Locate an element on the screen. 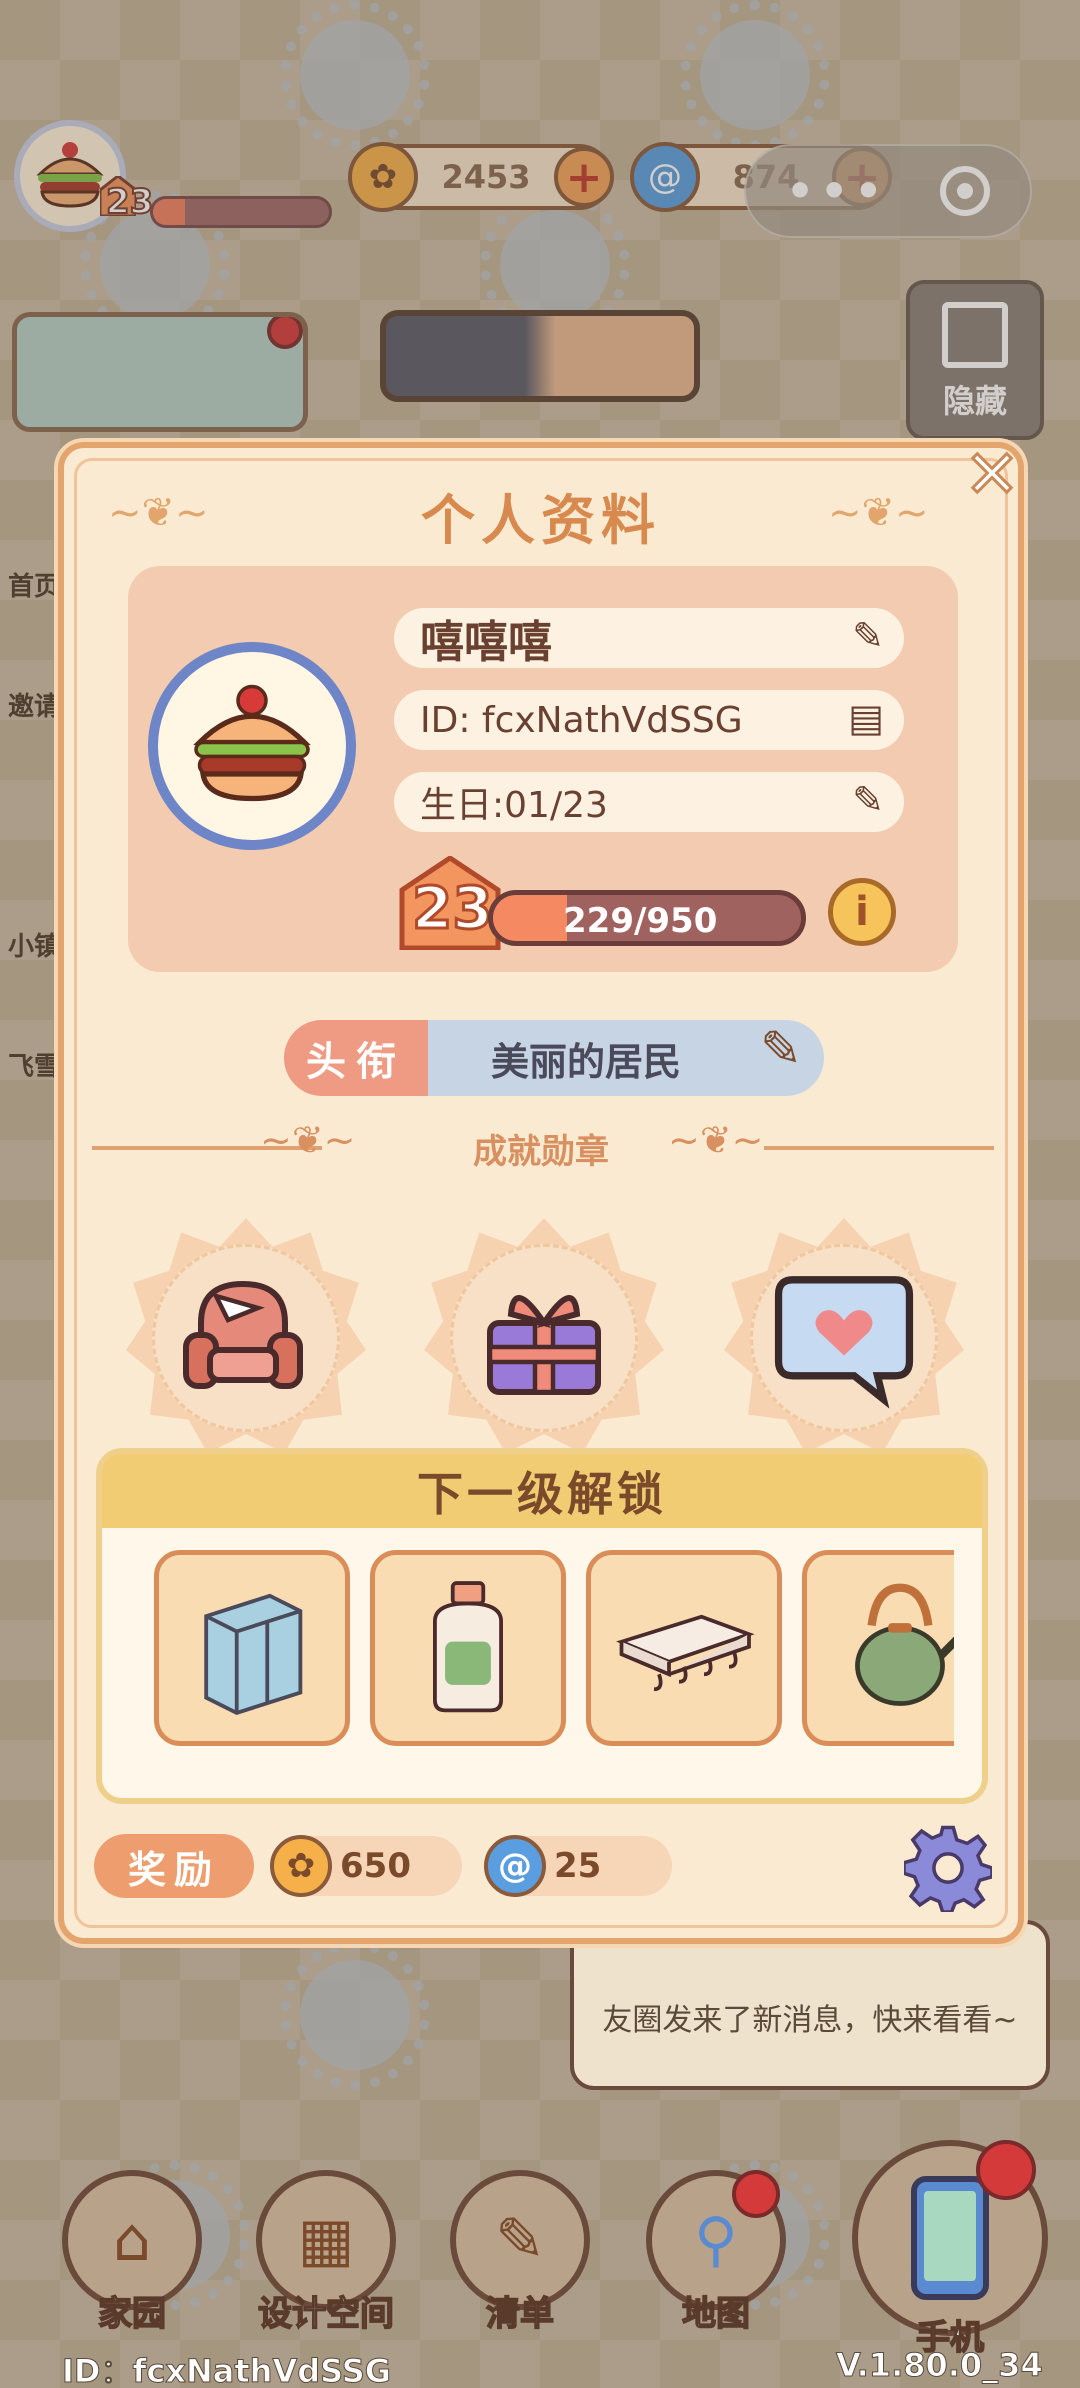  profile-level: 23 is located at coordinates (453, 908).